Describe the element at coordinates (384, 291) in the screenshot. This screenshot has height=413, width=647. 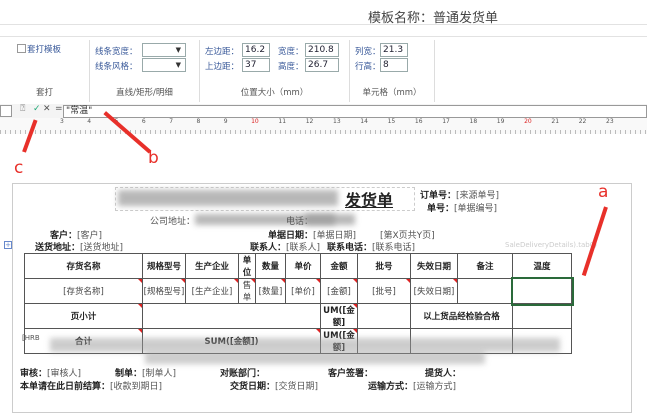
I see `data-cell: [批号]` at that location.